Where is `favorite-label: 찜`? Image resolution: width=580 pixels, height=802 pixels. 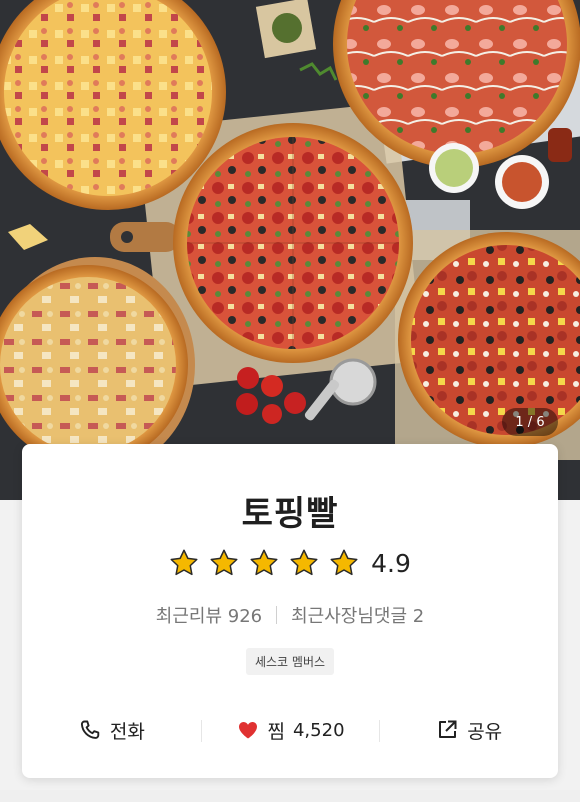 favorite-label: 찜 is located at coordinates (276, 731).